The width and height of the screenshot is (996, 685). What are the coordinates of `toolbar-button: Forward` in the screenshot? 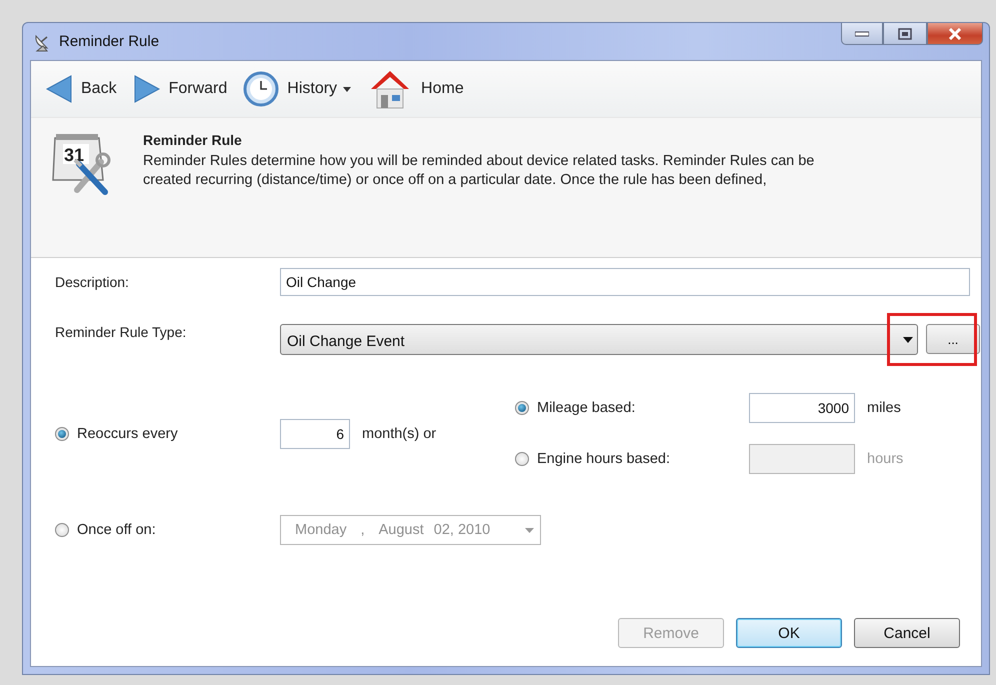 It's located at (180, 89).